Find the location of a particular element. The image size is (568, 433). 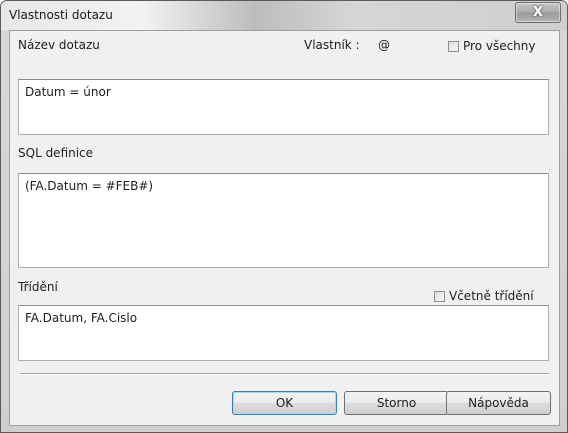

include-sorting-checkbox-box is located at coordinates (439, 296).